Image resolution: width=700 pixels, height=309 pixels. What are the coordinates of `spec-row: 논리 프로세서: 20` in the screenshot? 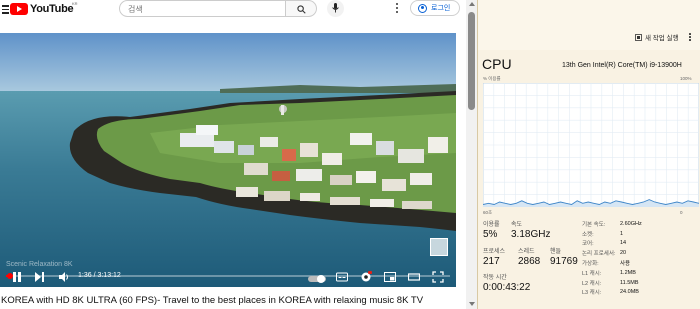 It's located at (640, 253).